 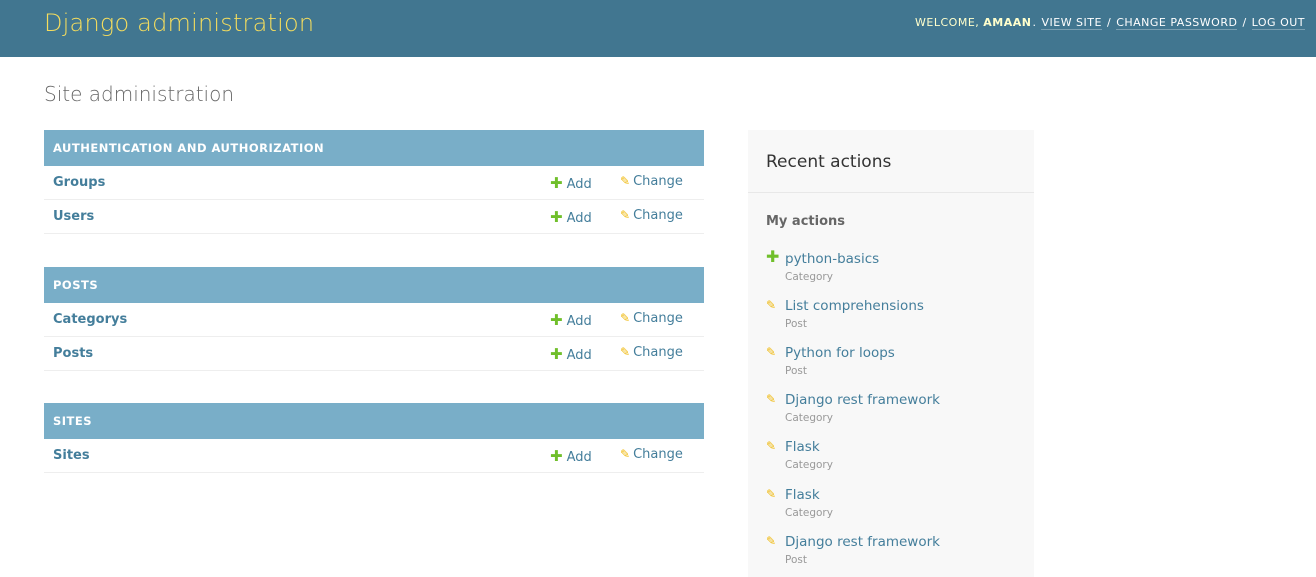 I want to click on log-out-link: LOG OUT, so click(x=1278, y=23).